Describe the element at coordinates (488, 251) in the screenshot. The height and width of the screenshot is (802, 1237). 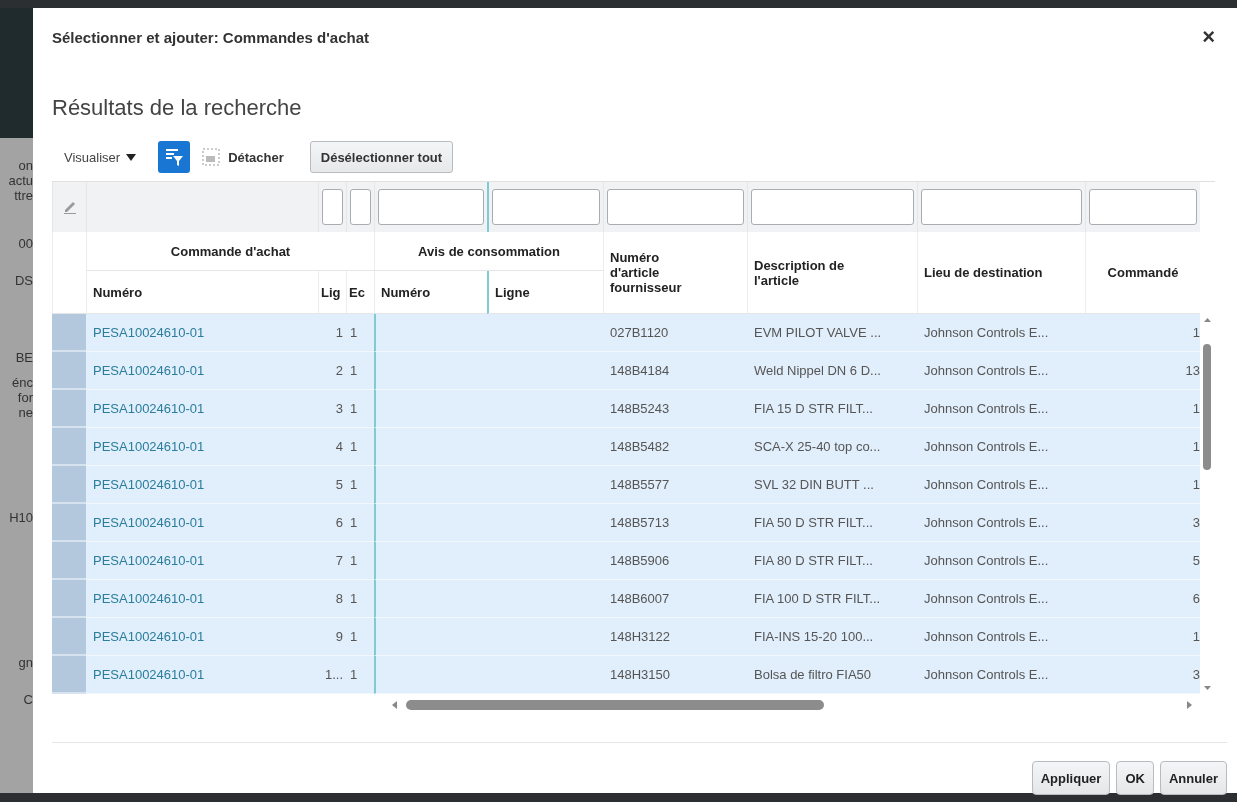
I see `column-header: Avis de consommation` at that location.